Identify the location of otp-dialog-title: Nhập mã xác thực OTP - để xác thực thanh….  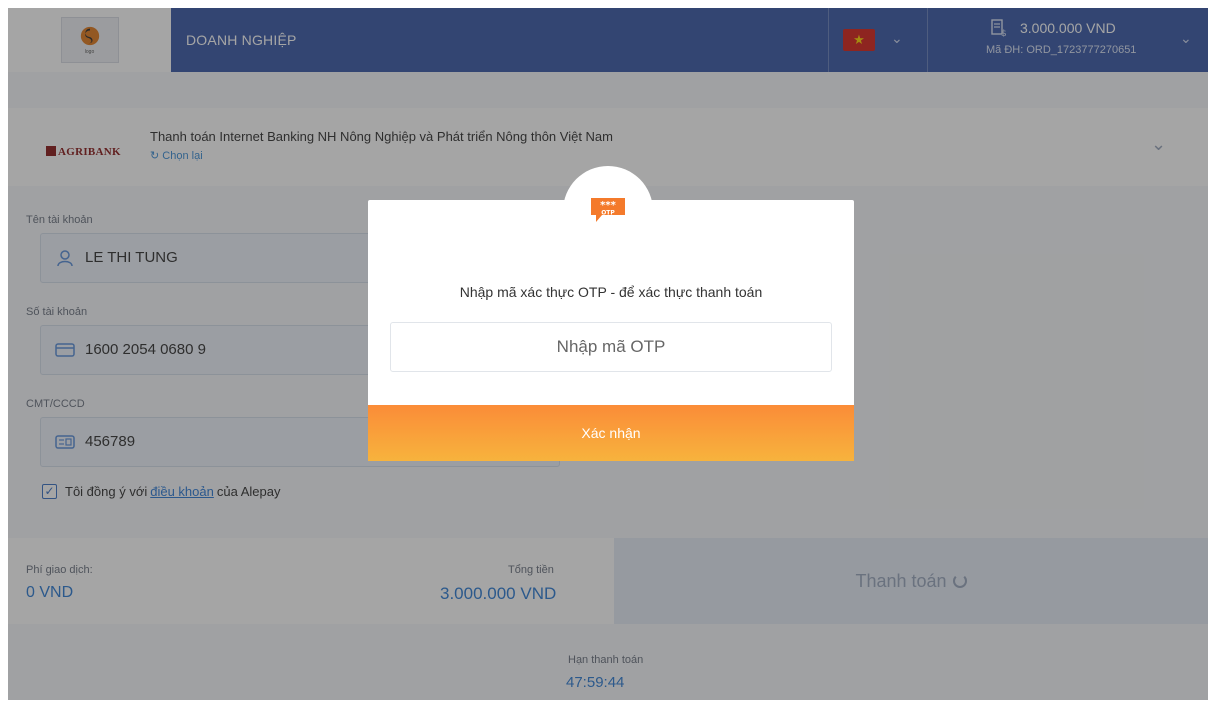
(611, 292).